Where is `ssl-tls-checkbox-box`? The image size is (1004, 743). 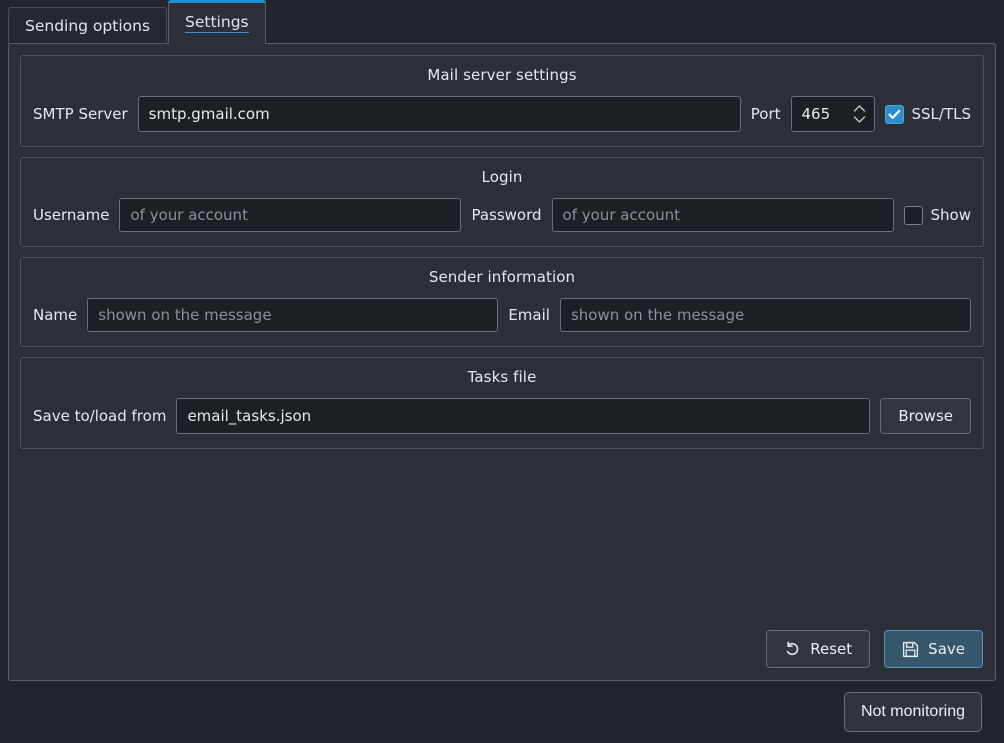
ssl-tls-checkbox-box is located at coordinates (894, 114).